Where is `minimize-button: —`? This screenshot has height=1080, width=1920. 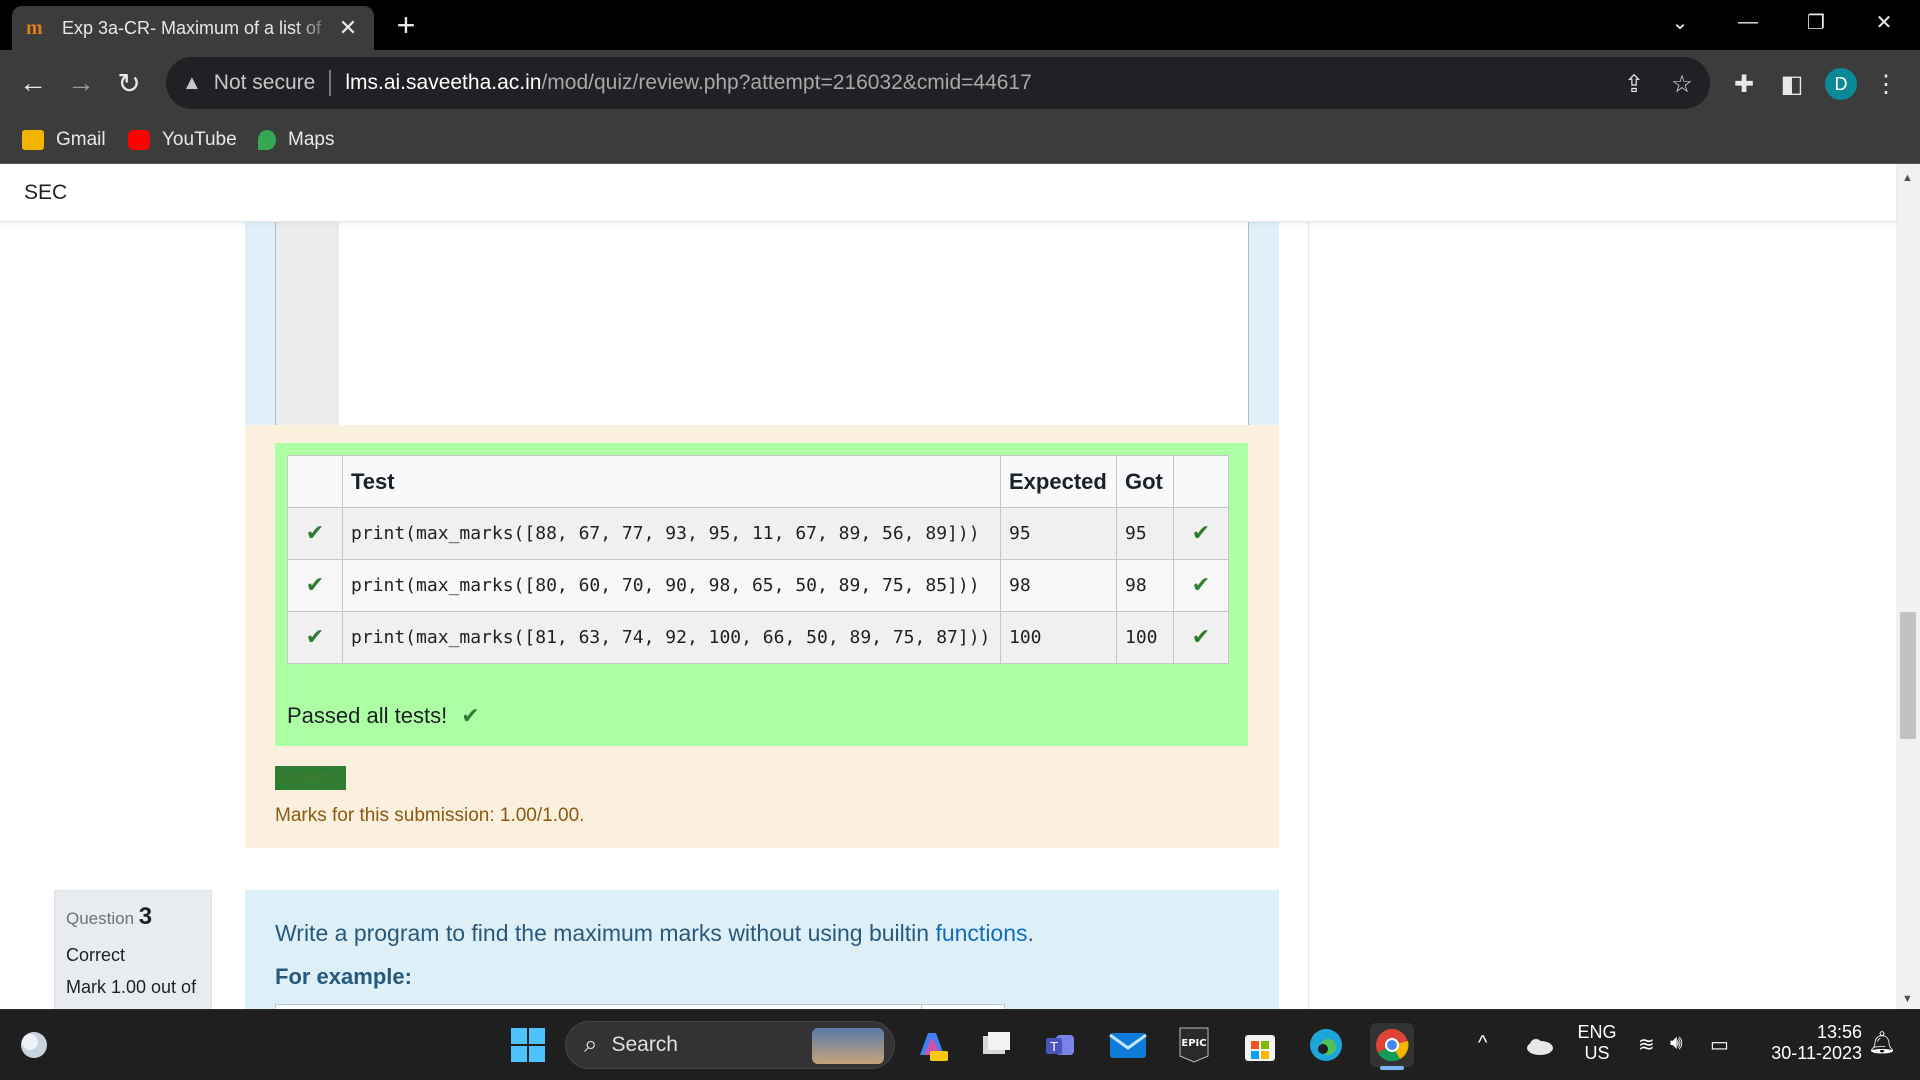
minimize-button: — is located at coordinates (1748, 22).